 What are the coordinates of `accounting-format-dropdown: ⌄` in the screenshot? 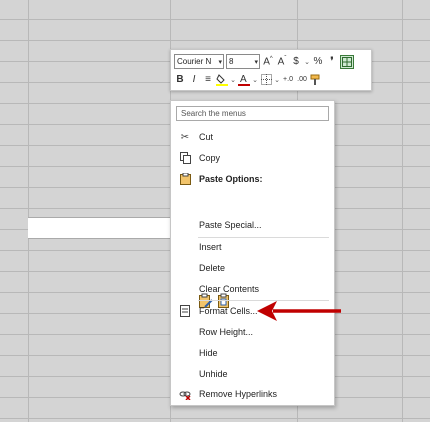 It's located at (307, 61).